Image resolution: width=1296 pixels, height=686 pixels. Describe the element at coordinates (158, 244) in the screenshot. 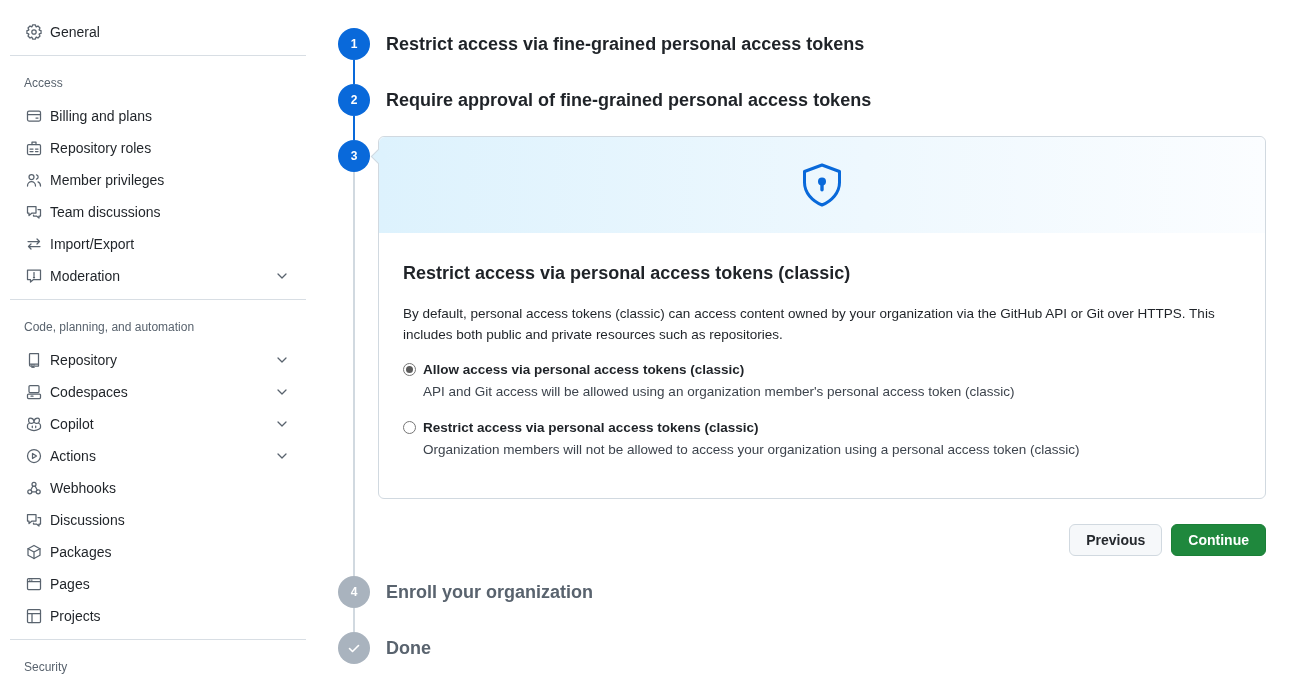

I see `sidebar-item: Import/Export` at that location.